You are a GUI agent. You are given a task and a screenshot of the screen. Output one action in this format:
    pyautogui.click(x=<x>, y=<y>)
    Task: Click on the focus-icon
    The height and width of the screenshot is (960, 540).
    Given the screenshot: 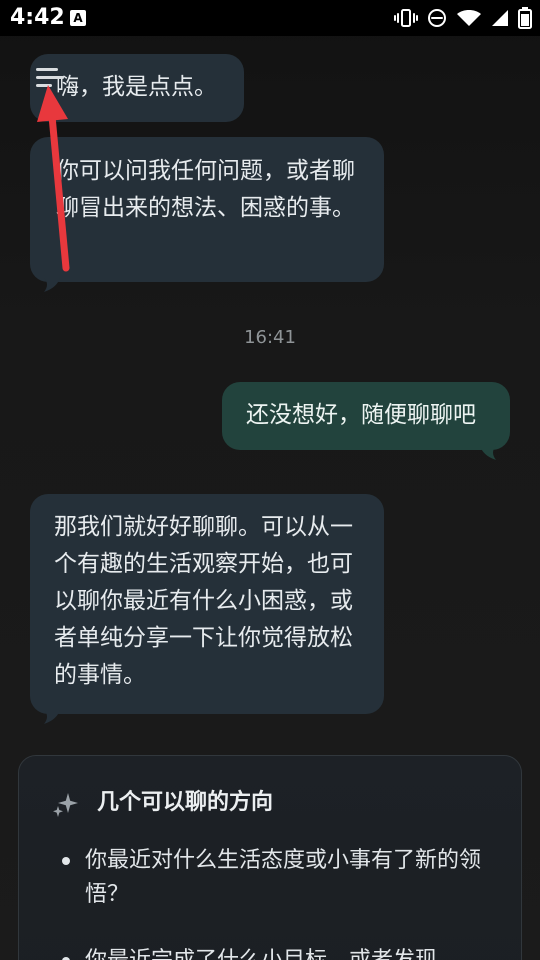 What is the action you would take?
    pyautogui.click(x=437, y=18)
    